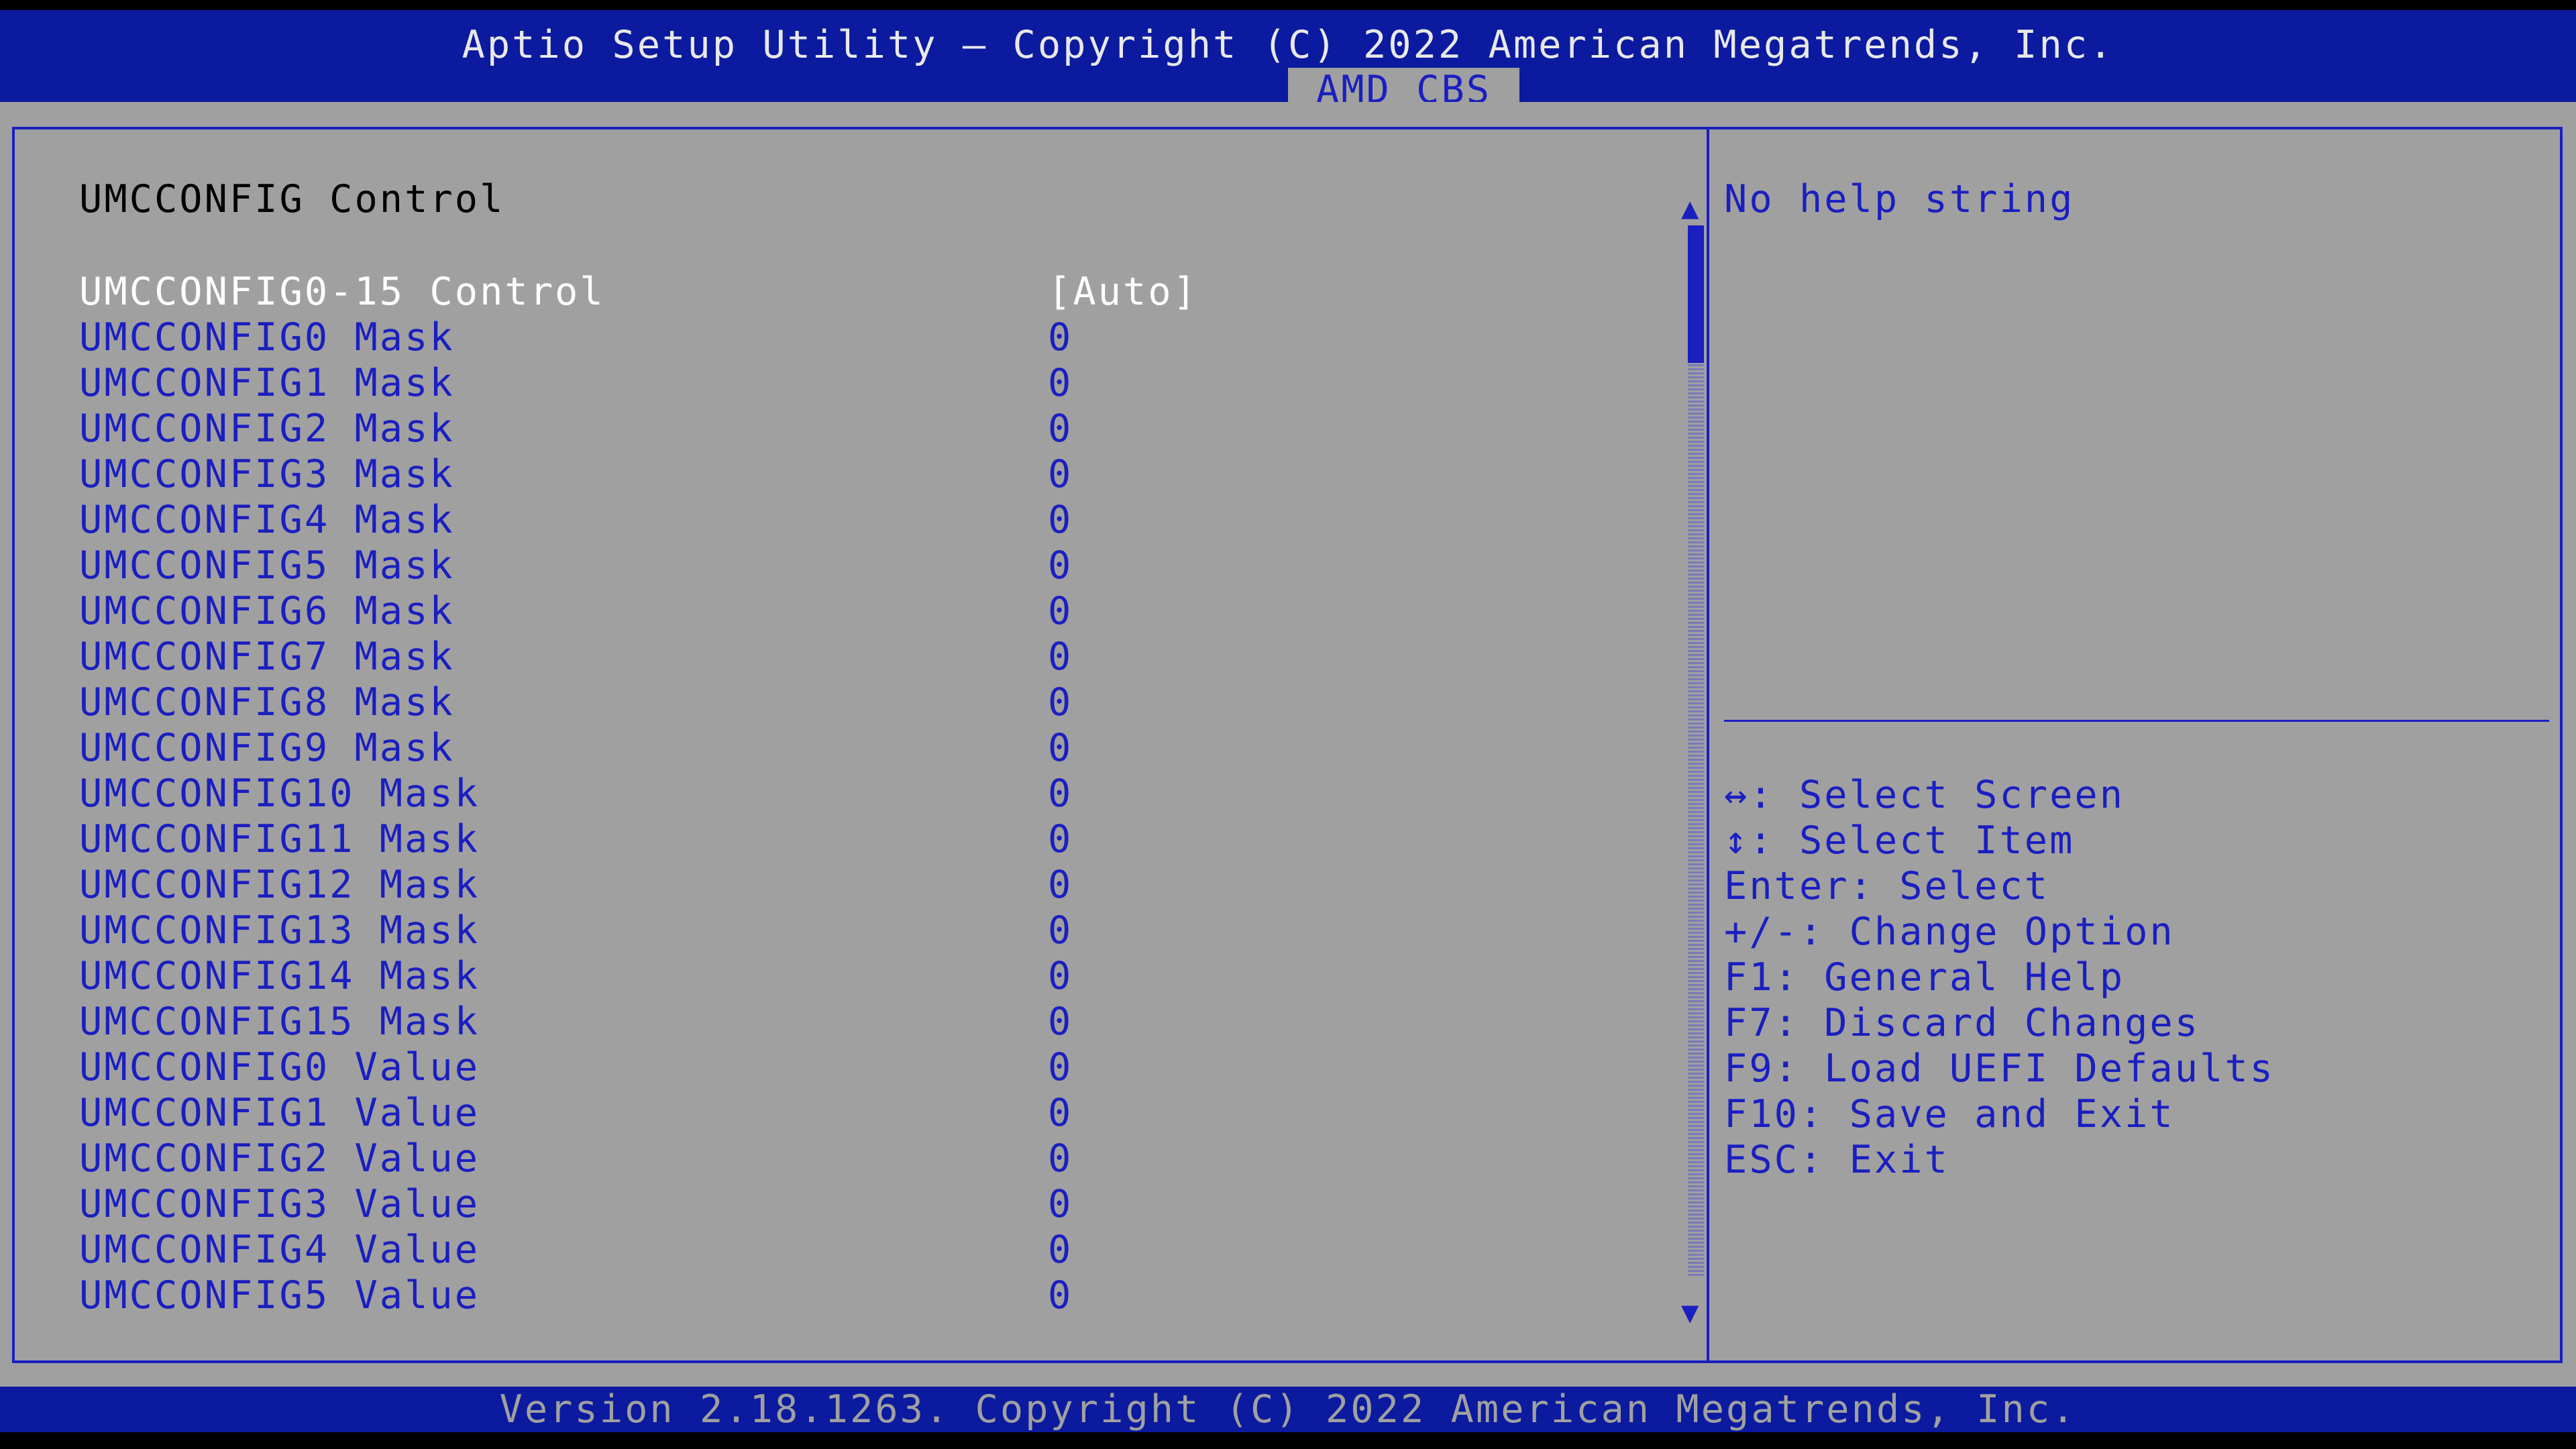  What do you see at coordinates (279, 1204) in the screenshot?
I see `setting-row-label: UMCCONFIG3 Value` at bounding box center [279, 1204].